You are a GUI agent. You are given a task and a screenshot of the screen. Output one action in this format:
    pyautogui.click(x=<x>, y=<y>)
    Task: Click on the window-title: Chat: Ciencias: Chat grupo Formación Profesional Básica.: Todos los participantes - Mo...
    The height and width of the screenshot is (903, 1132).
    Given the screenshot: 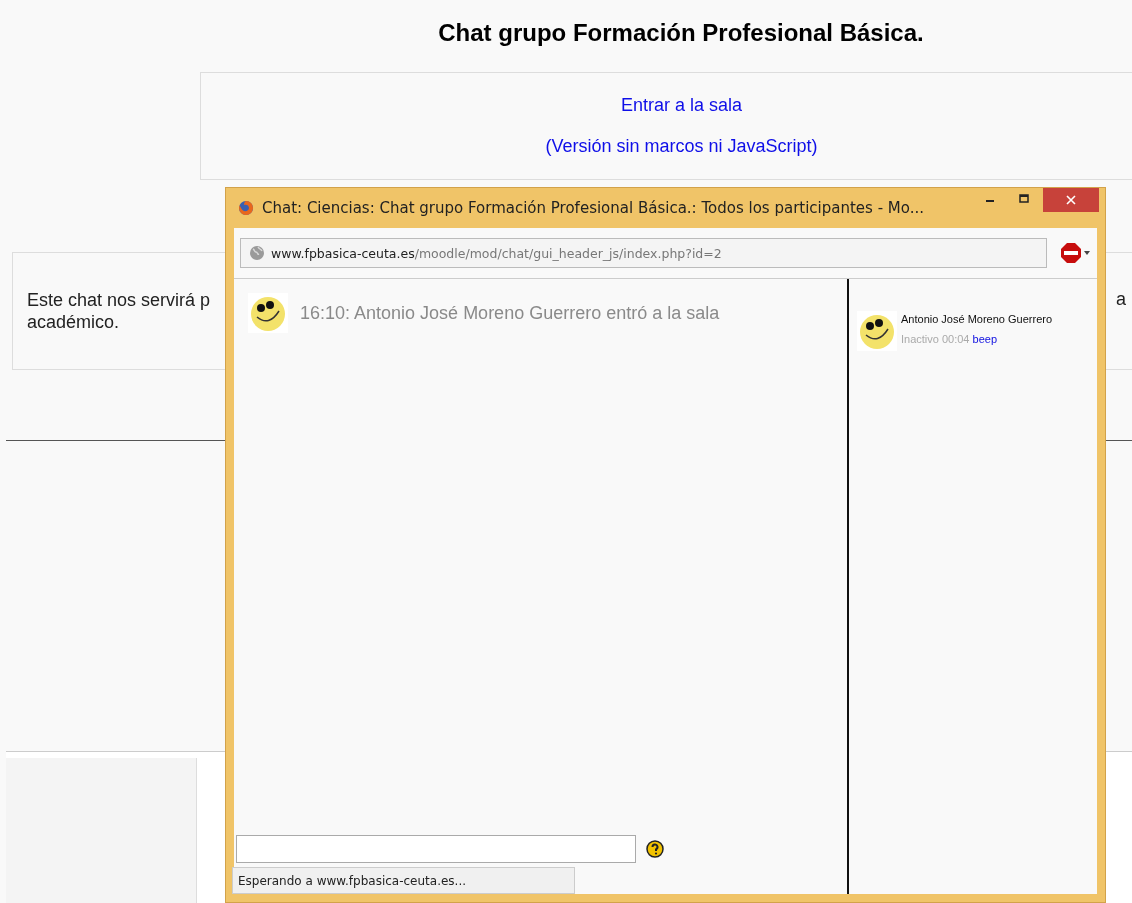 What is the action you would take?
    pyautogui.click(x=593, y=208)
    